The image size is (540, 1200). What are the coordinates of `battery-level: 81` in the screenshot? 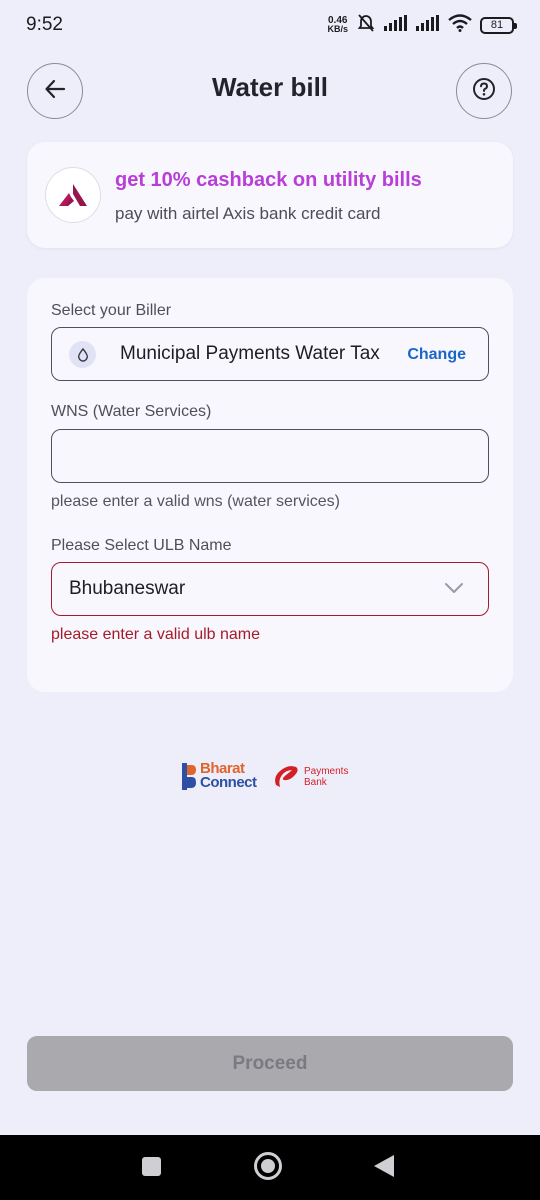 It's located at (497, 25).